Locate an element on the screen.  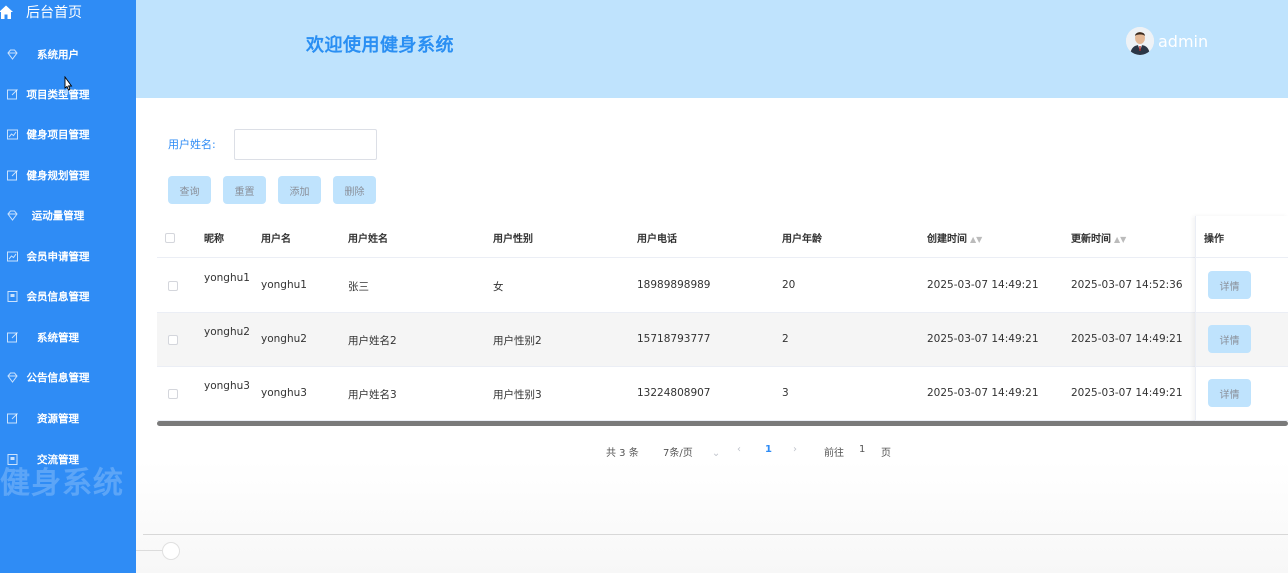
sidebar-home-label: 后台首页 is located at coordinates (54, 13).